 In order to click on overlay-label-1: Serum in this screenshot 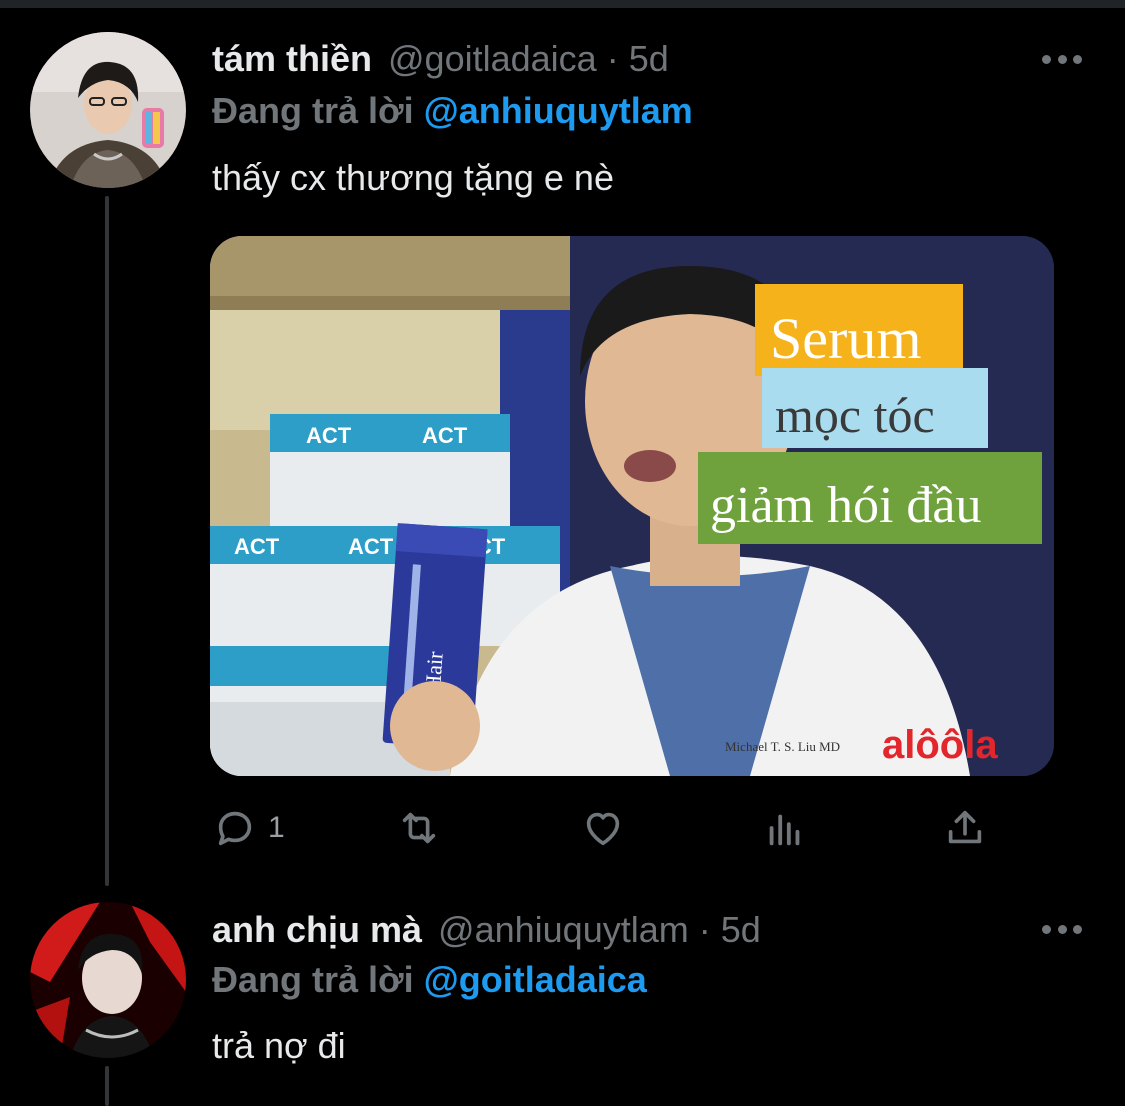, I will do `click(845, 338)`.